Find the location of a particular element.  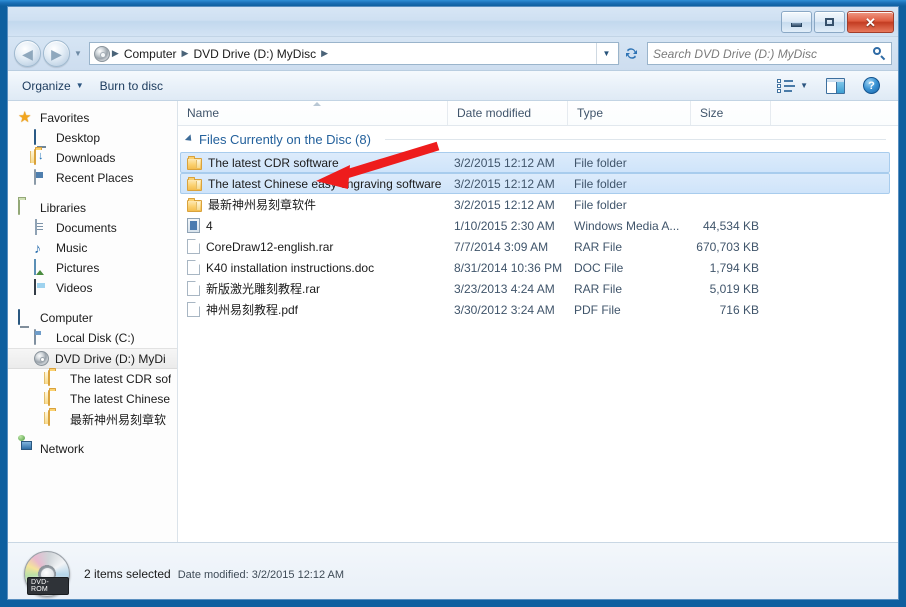

sidebar-item-downloads: Downloads is located at coordinates (92, 158).